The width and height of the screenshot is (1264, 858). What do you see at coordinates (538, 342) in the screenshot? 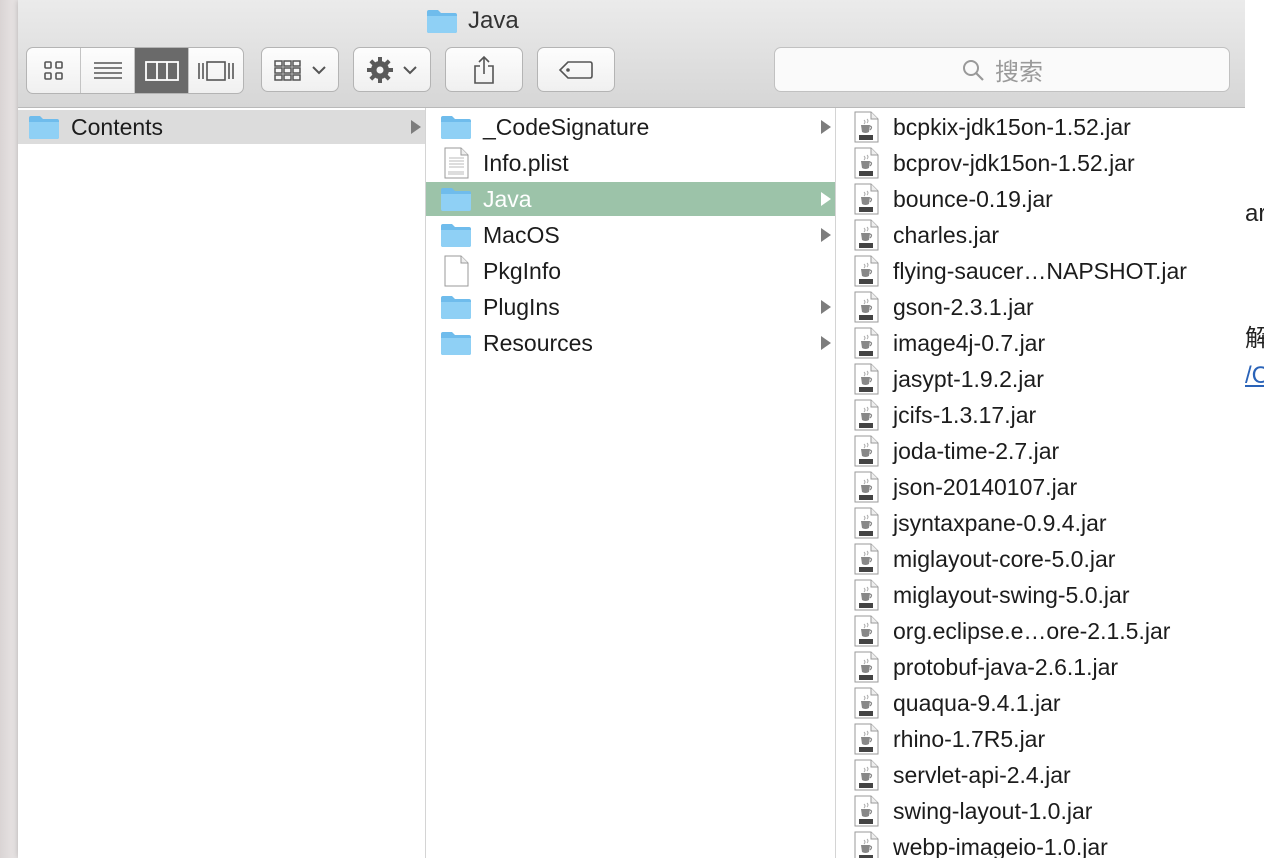
I see `item-label: Resources` at bounding box center [538, 342].